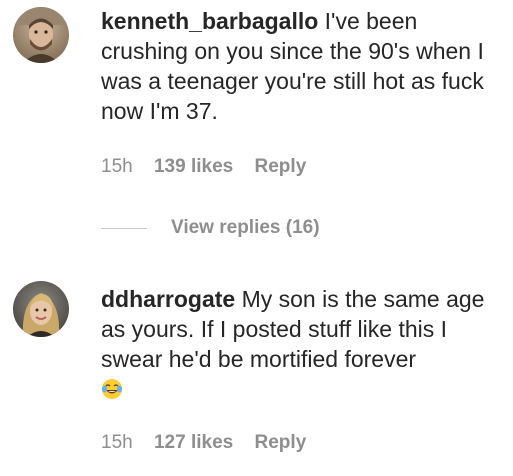  I want to click on view-replies-button: View replies (16), so click(210, 228).